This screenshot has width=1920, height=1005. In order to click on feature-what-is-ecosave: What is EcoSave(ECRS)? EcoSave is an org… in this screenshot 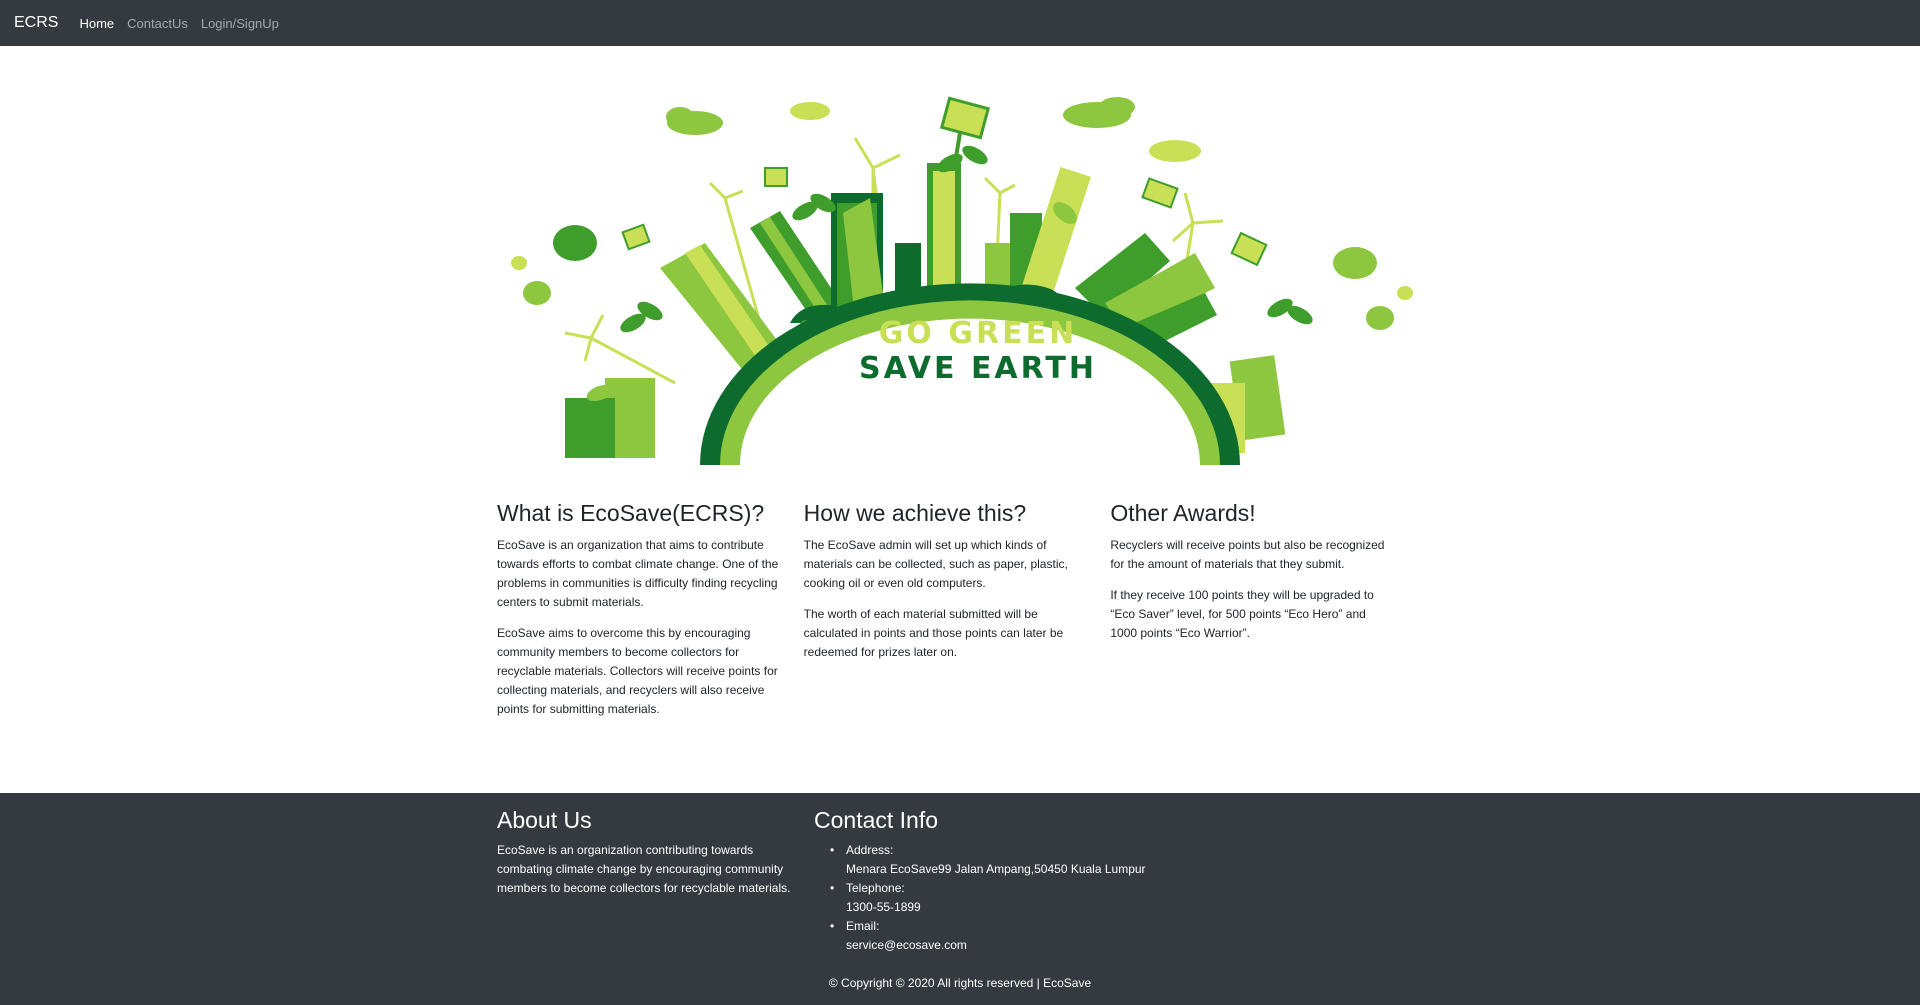, I will do `click(650, 615)`.